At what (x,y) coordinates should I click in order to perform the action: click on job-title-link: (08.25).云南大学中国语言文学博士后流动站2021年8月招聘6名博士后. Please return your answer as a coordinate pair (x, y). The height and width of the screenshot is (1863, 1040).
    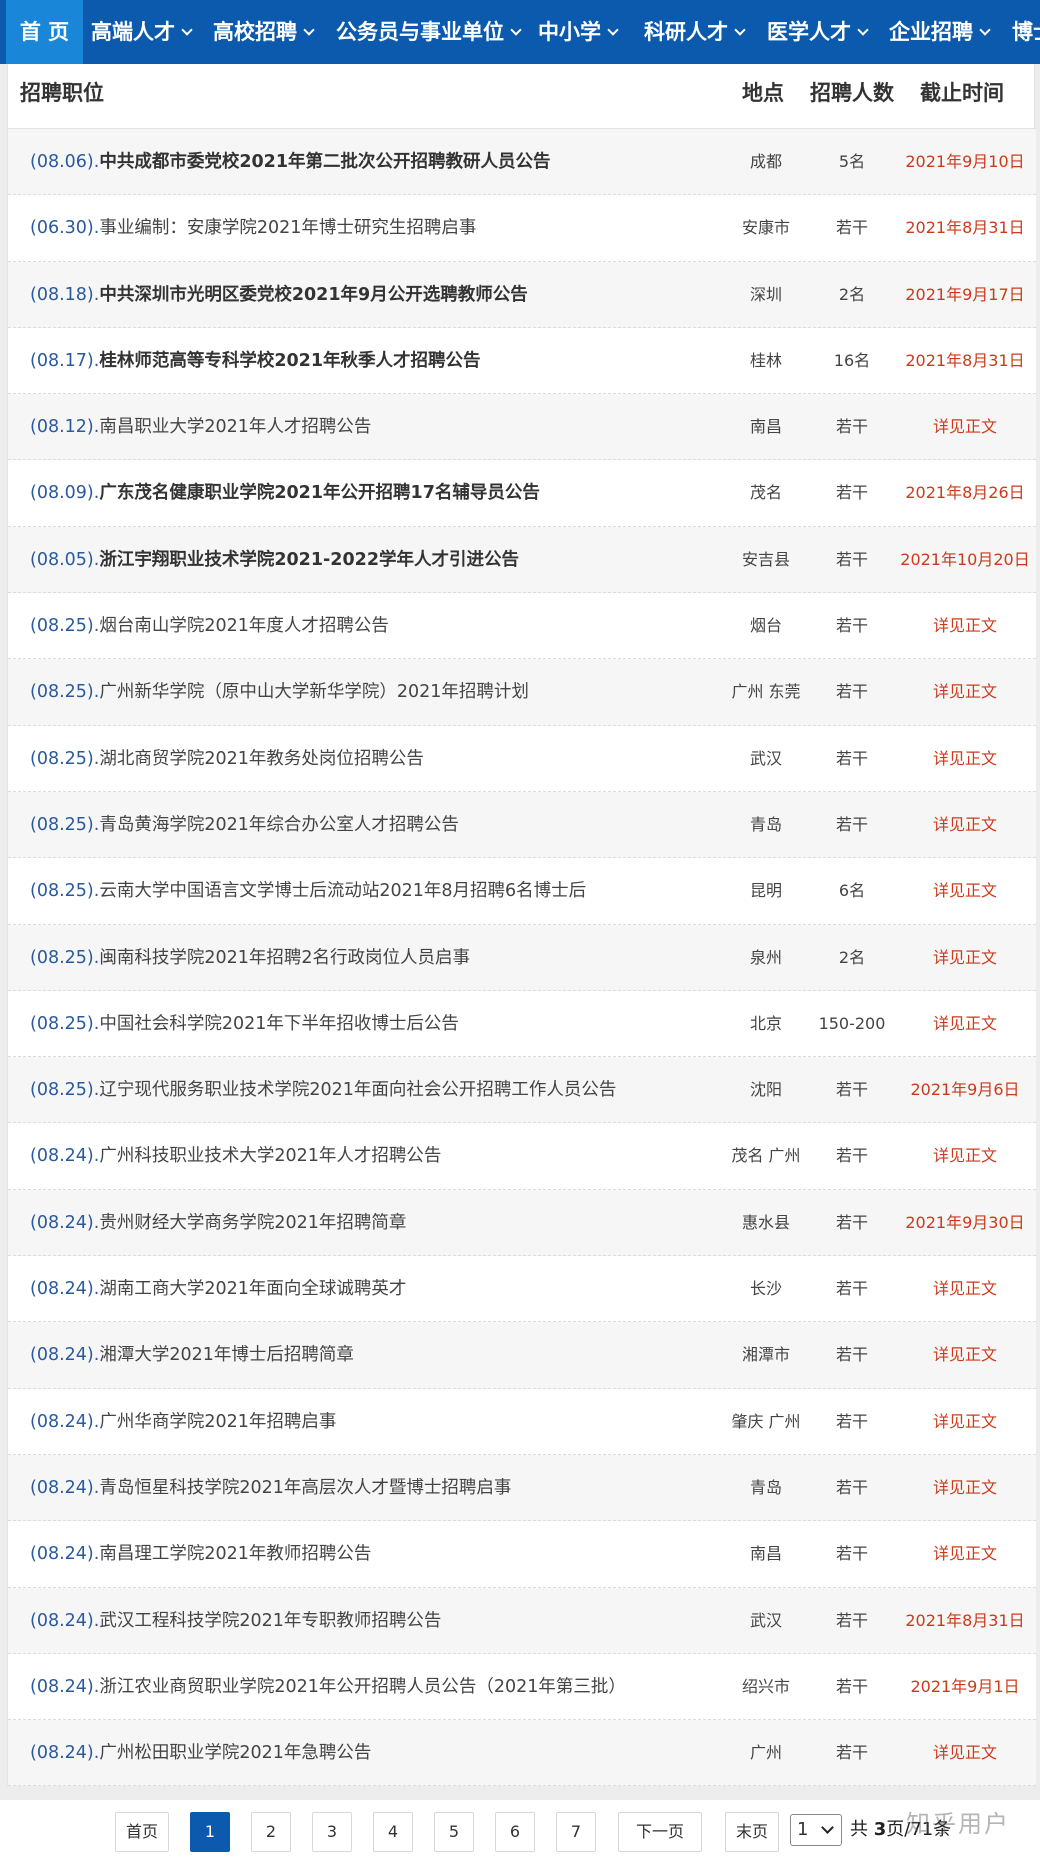
    Looking at the image, I should click on (380, 891).